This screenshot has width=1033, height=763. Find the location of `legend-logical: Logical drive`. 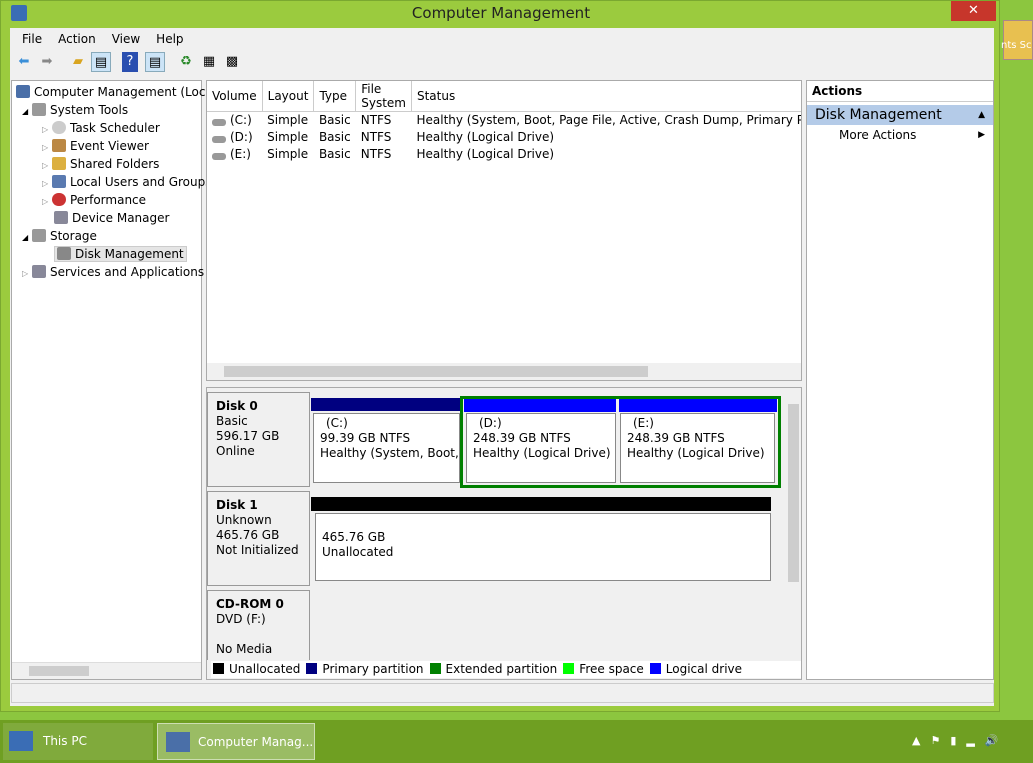

legend-logical: Logical drive is located at coordinates (695, 669).